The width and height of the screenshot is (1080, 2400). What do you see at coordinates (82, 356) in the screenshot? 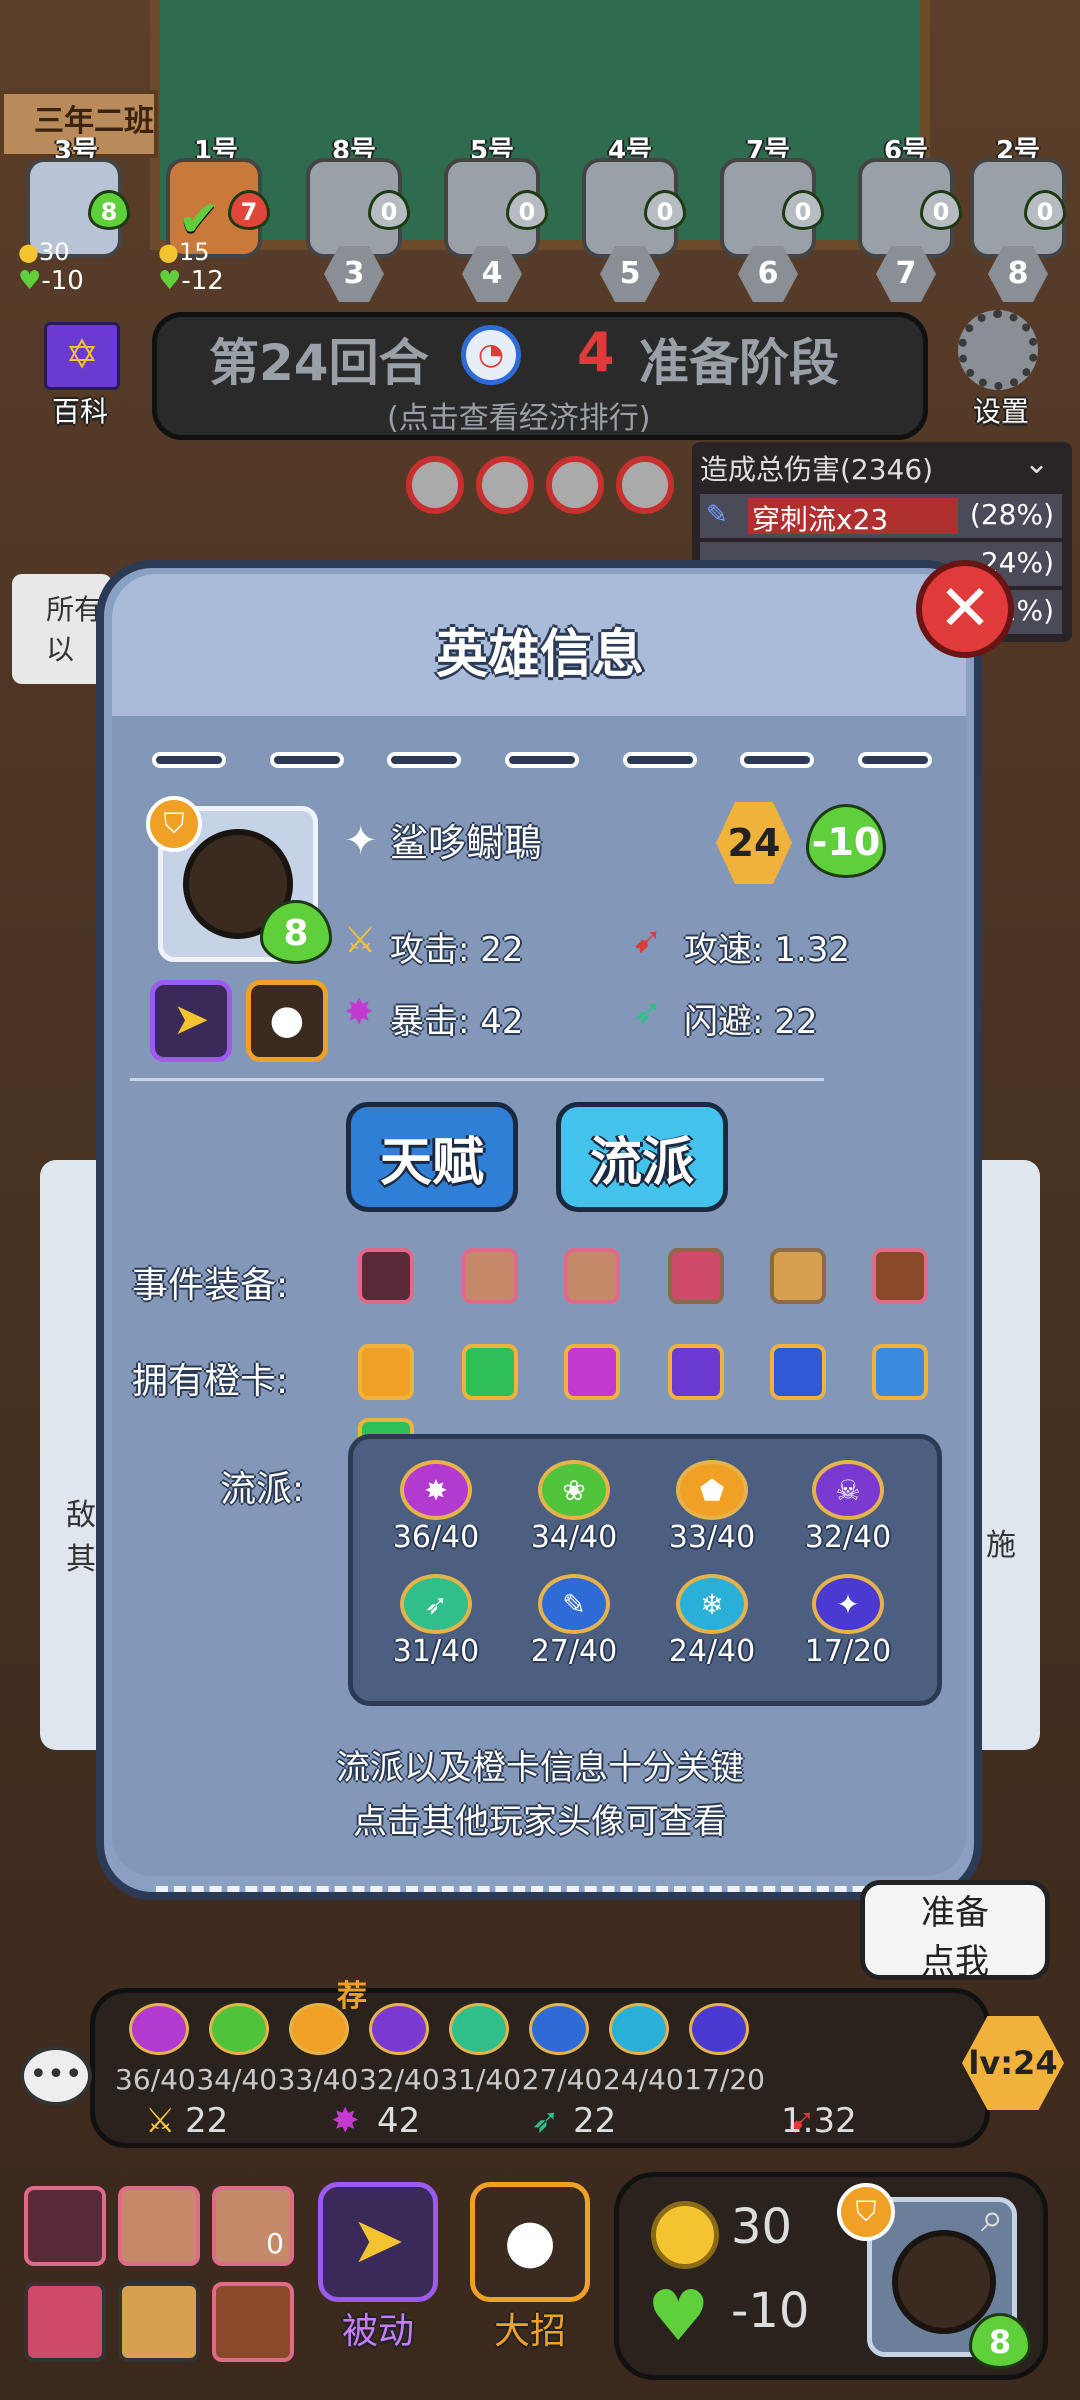
I see `book-icon: ✡` at bounding box center [82, 356].